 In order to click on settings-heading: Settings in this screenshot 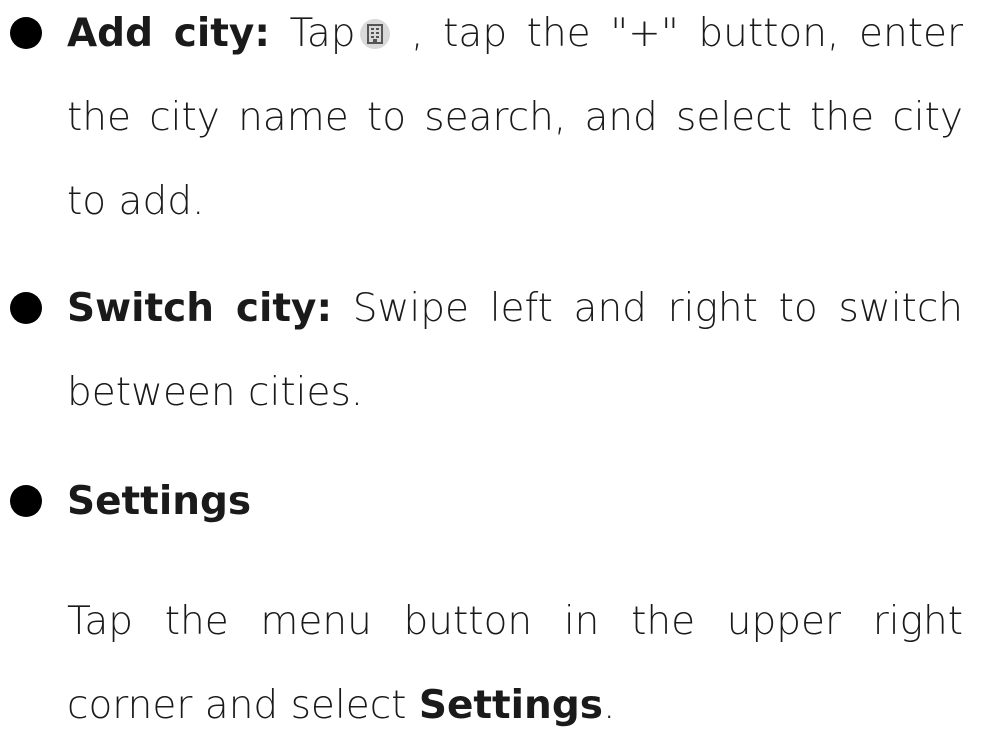, I will do `click(159, 501)`.